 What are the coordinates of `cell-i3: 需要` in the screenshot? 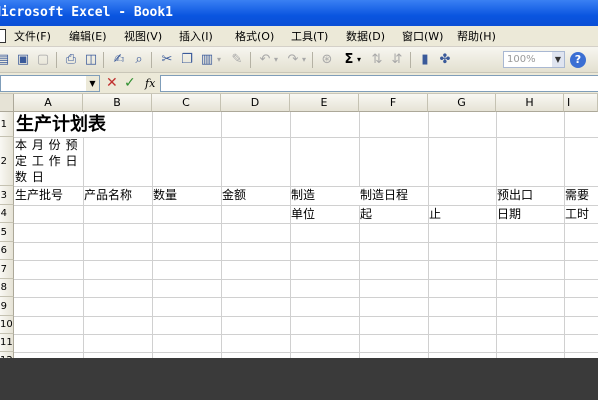 It's located at (577, 195).